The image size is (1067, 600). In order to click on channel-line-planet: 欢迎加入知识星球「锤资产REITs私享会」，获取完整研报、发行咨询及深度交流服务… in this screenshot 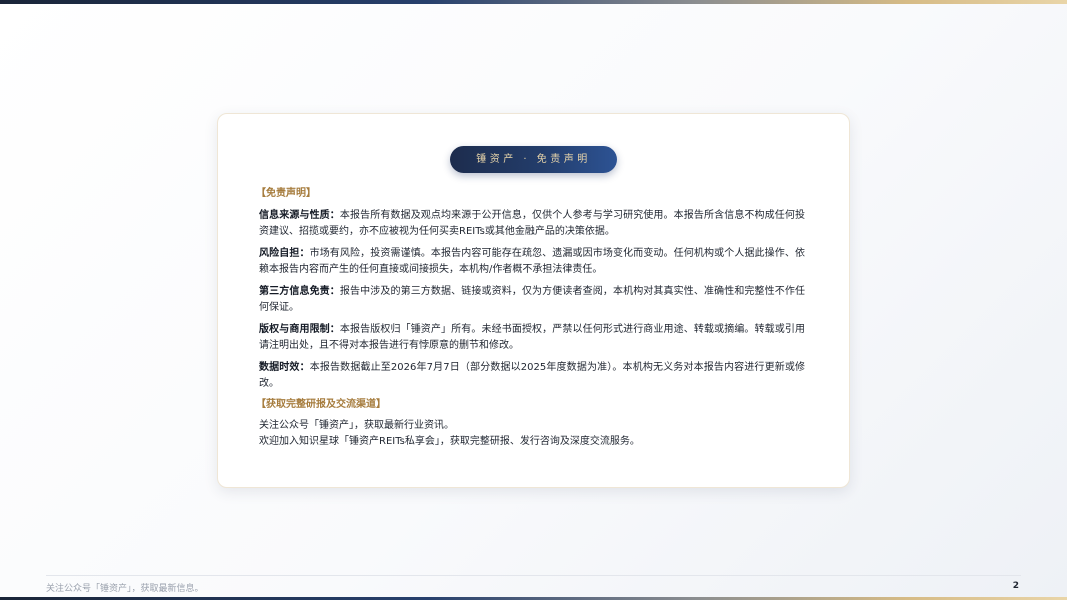, I will do `click(449, 441)`.